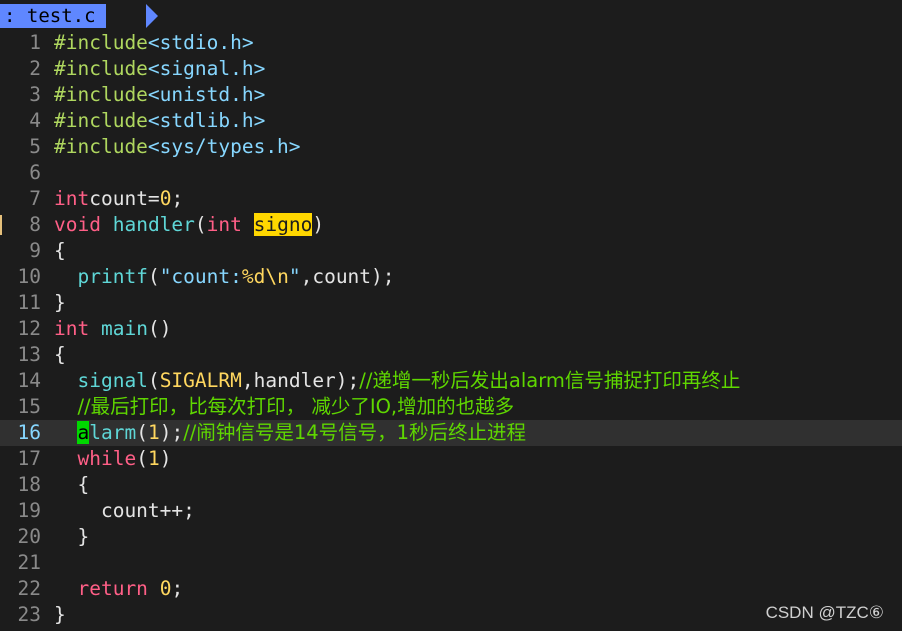 This screenshot has width=902, height=631. What do you see at coordinates (29, 458) in the screenshot?
I see `line-number: 17` at bounding box center [29, 458].